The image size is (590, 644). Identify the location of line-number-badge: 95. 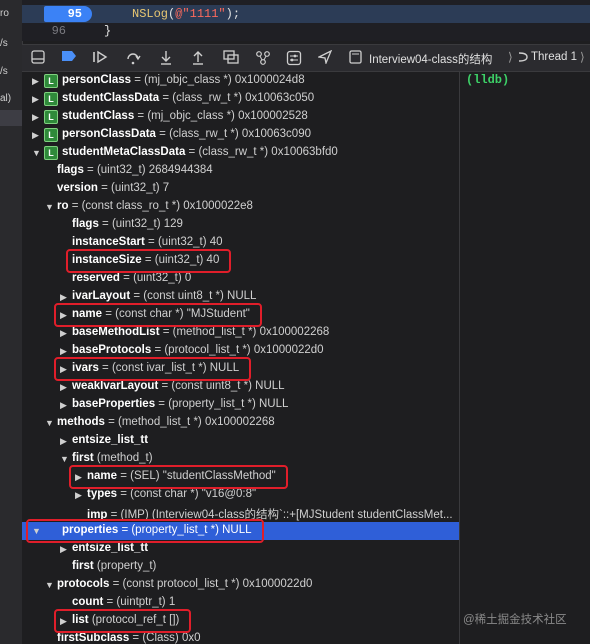
(68, 14).